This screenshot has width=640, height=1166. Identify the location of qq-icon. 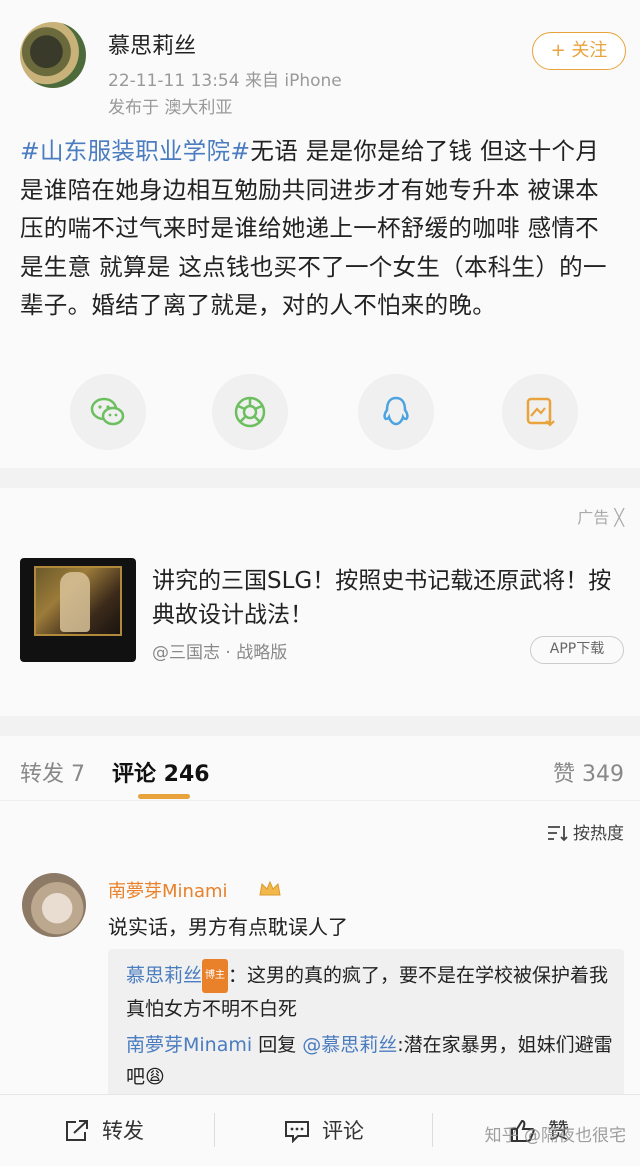
(396, 411).